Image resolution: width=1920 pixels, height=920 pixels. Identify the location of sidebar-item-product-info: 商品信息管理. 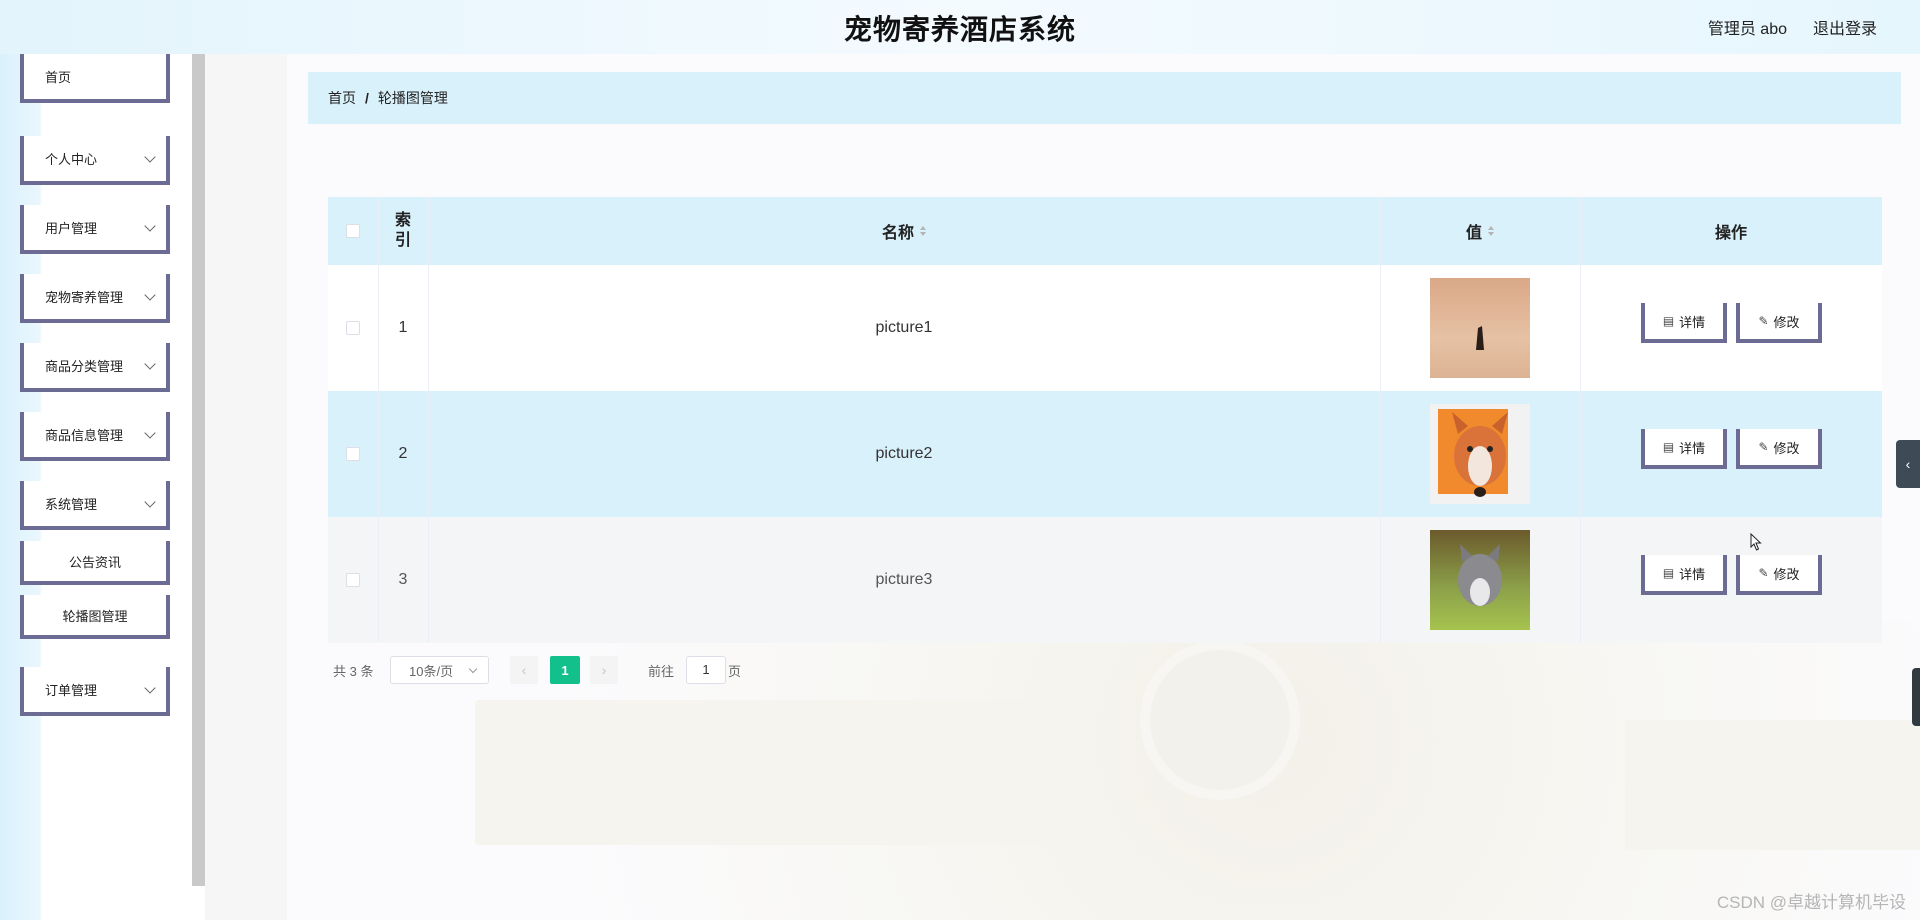
(95, 436).